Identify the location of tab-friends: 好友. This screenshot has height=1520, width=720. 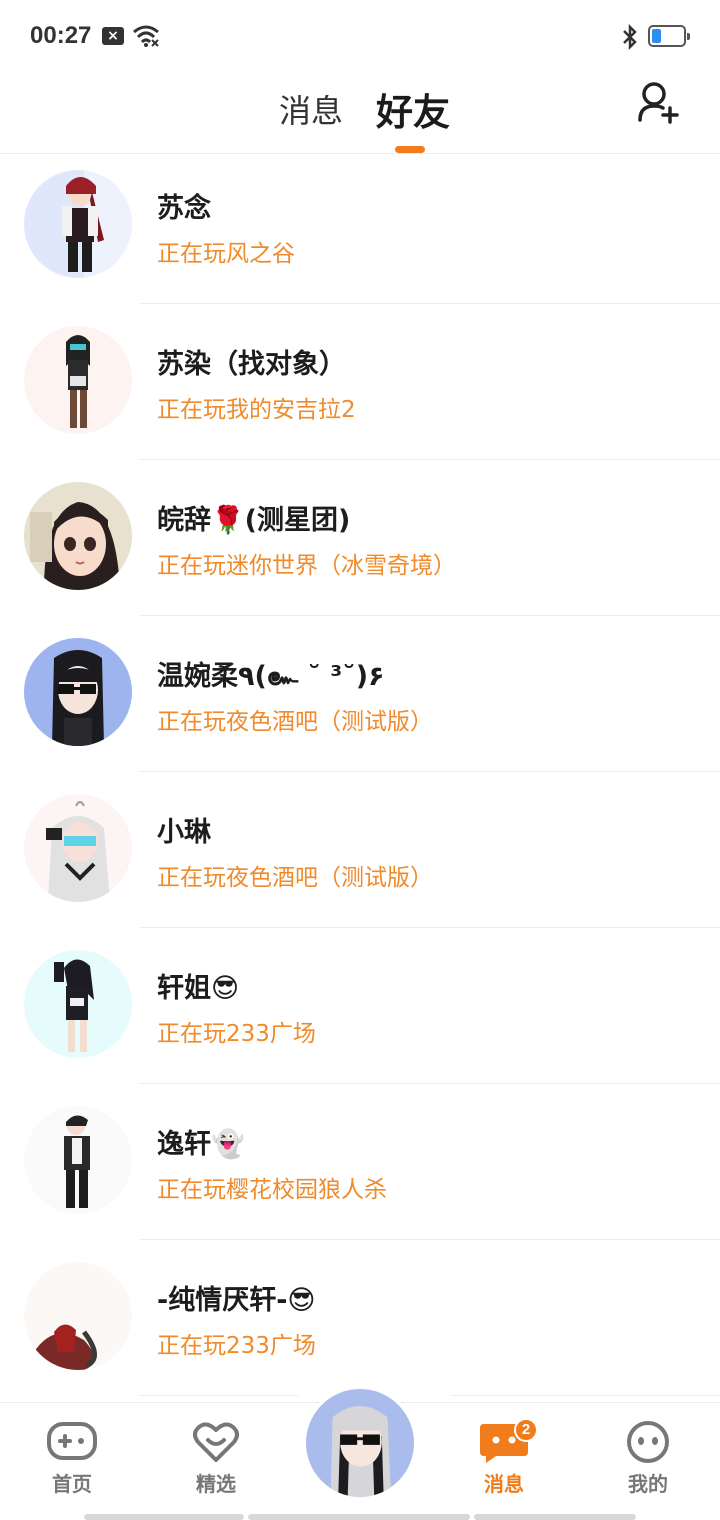
(413, 109).